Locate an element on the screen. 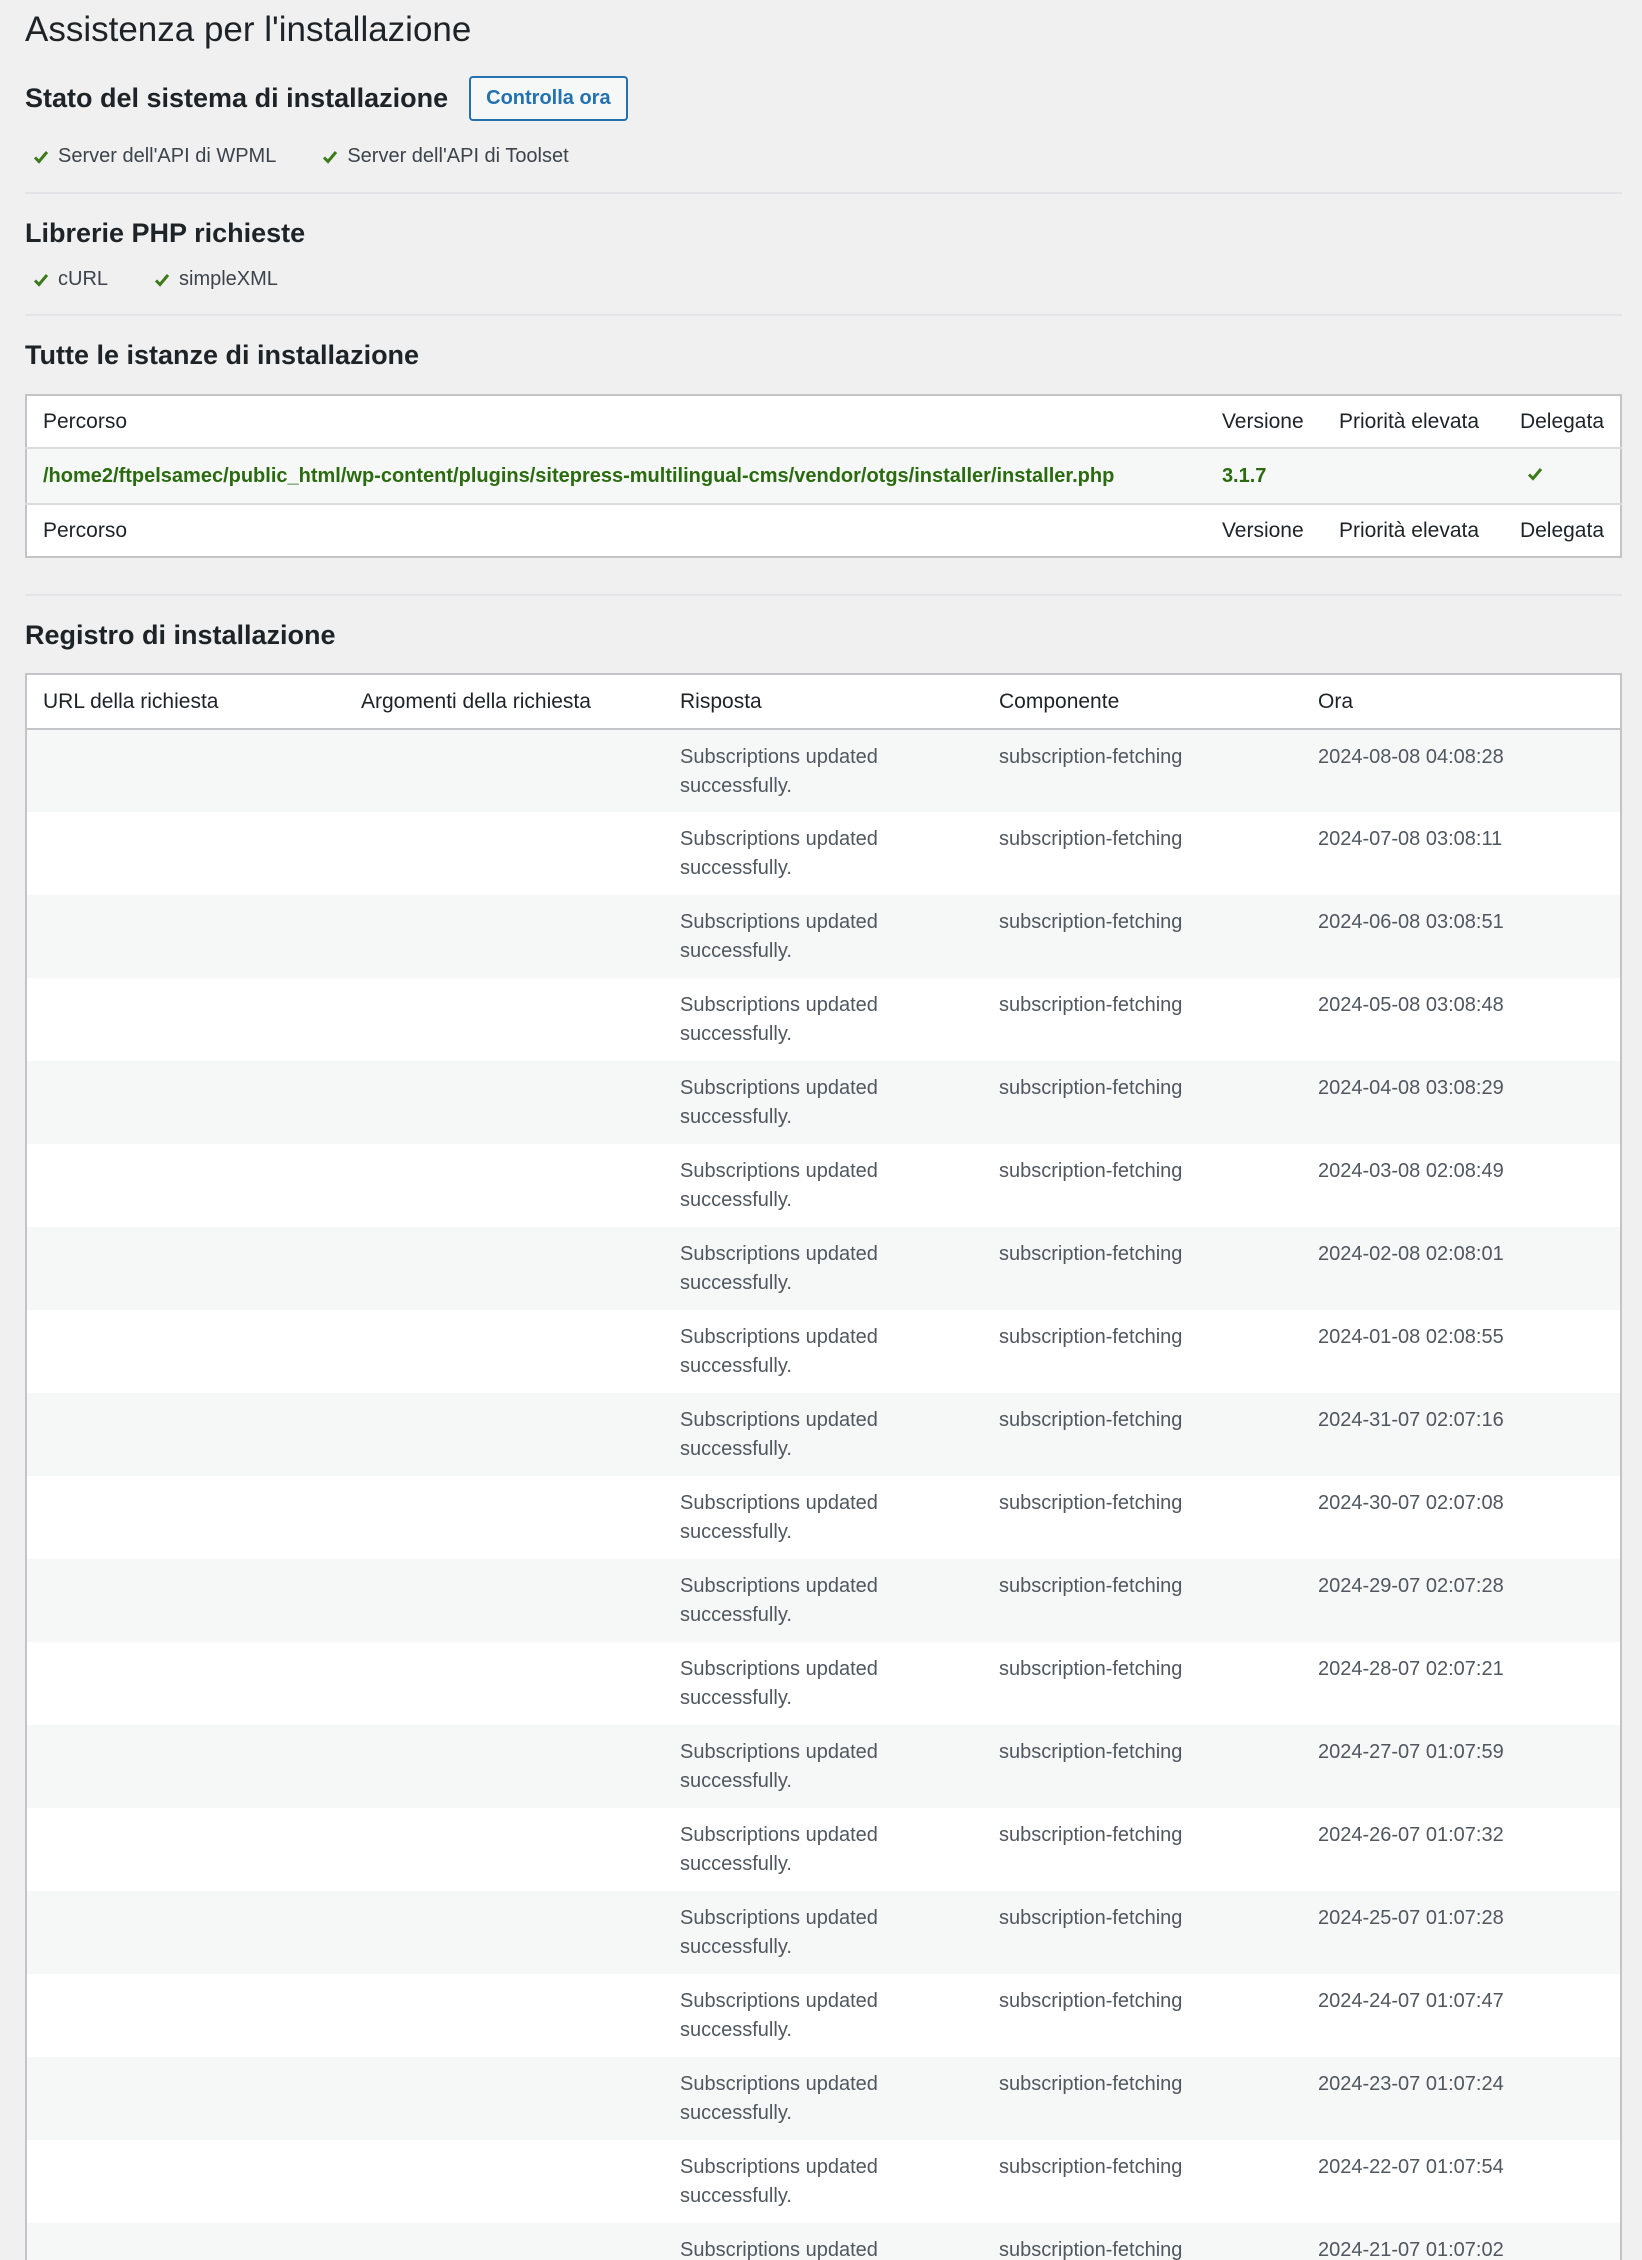 Image resolution: width=1642 pixels, height=2260 pixels. log-time-cell: 2024-08-08 04:08:28 is located at coordinates (1461, 770).